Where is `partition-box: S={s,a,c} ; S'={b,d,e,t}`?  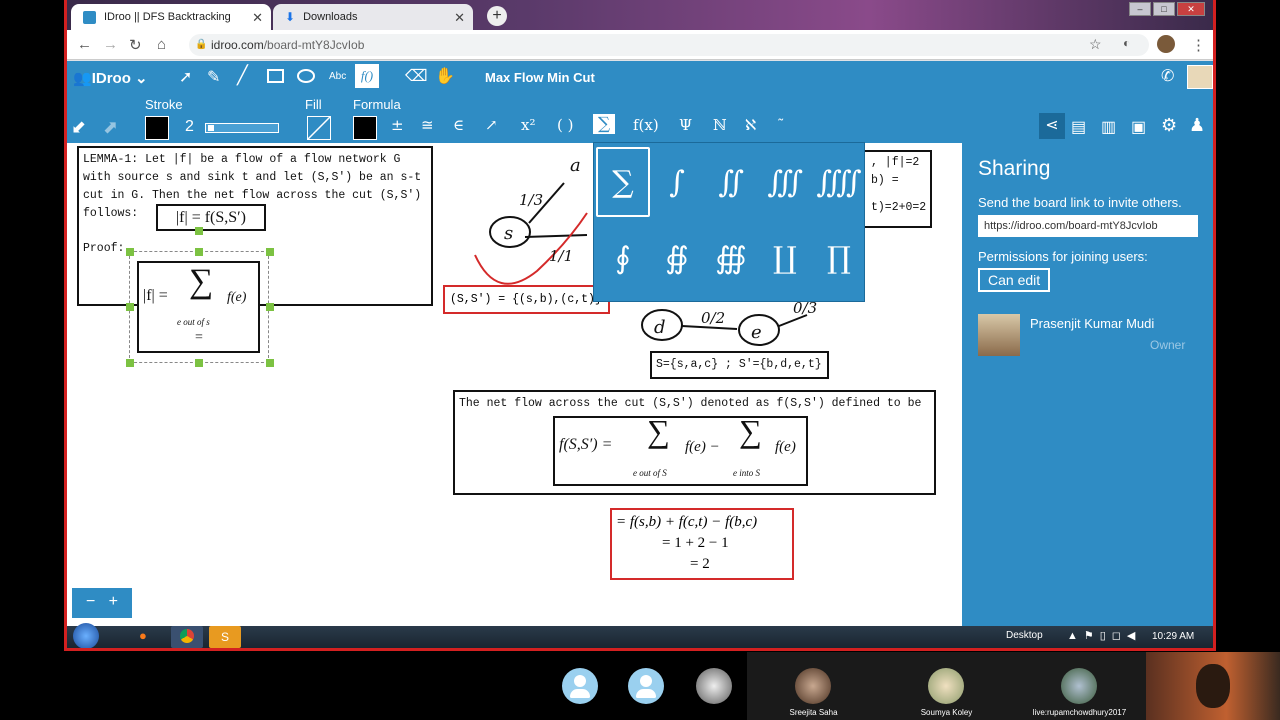 partition-box: S={s,a,c} ; S'={b,d,e,t} is located at coordinates (739, 365).